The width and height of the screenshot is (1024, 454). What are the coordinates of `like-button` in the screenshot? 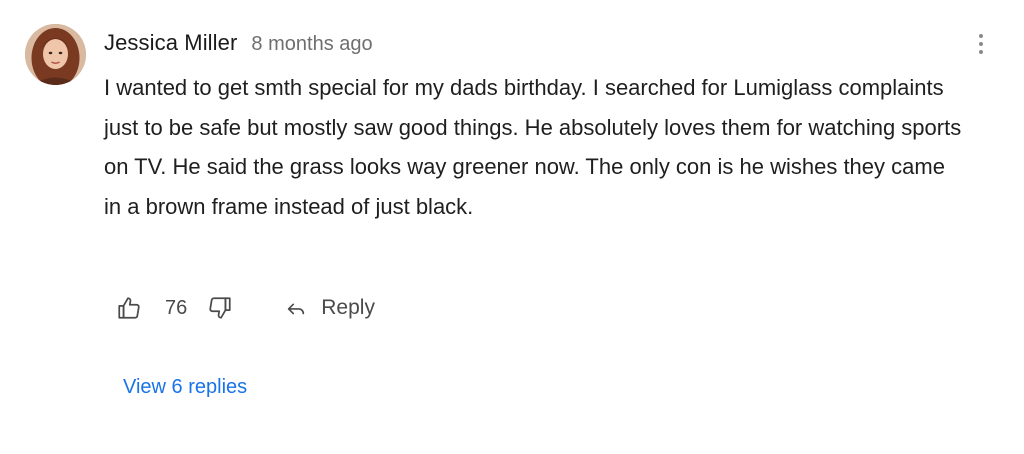 It's located at (129, 308).